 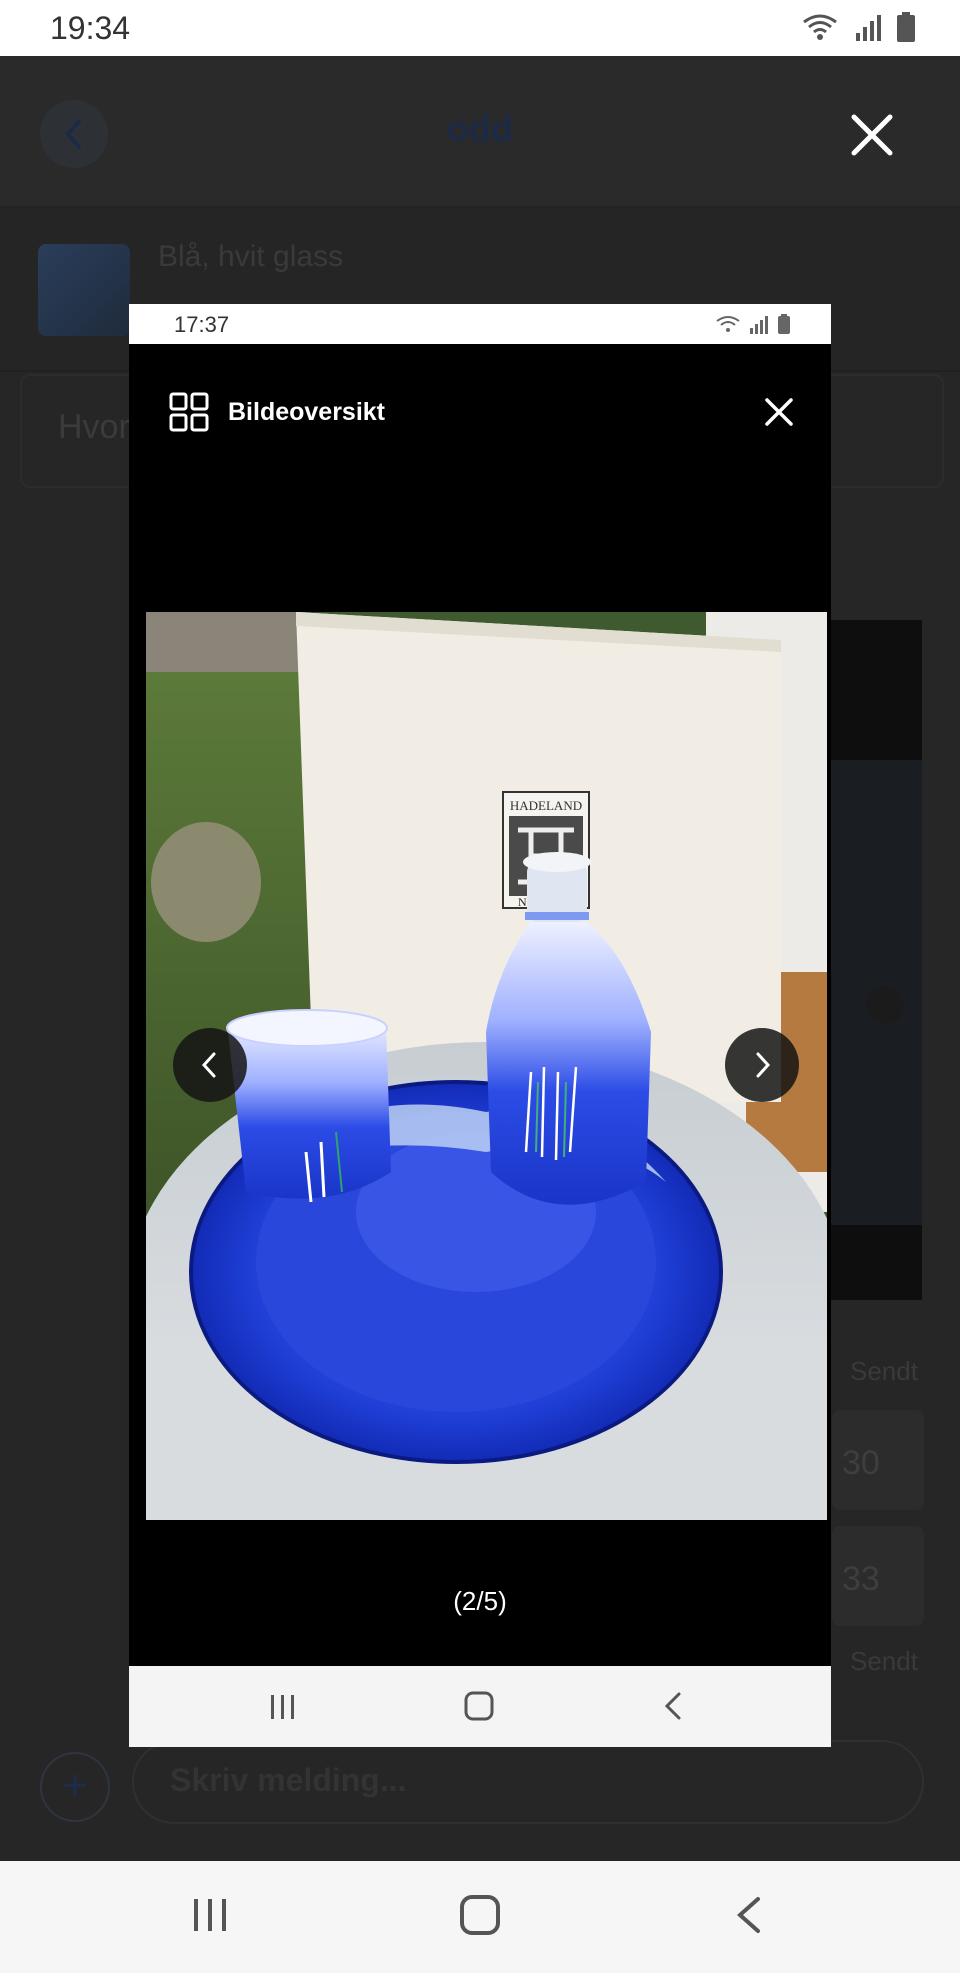 I want to click on embedded-navigation-bar, so click(x=480, y=1706).